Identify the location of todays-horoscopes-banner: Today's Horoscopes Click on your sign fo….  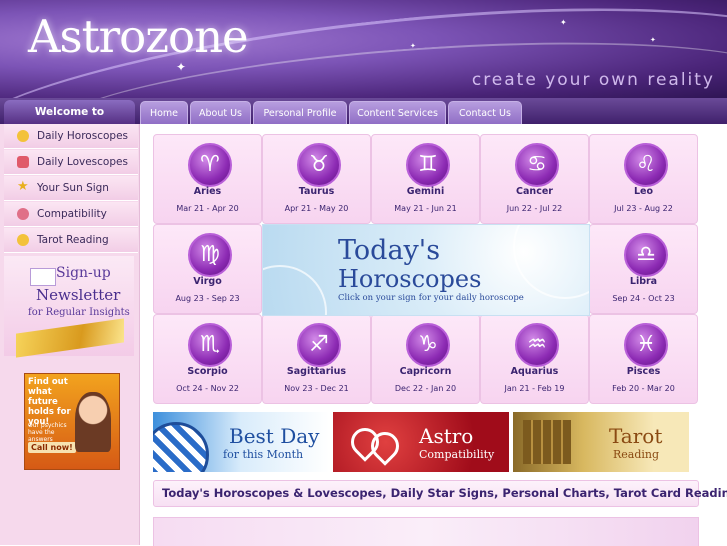
(426, 270).